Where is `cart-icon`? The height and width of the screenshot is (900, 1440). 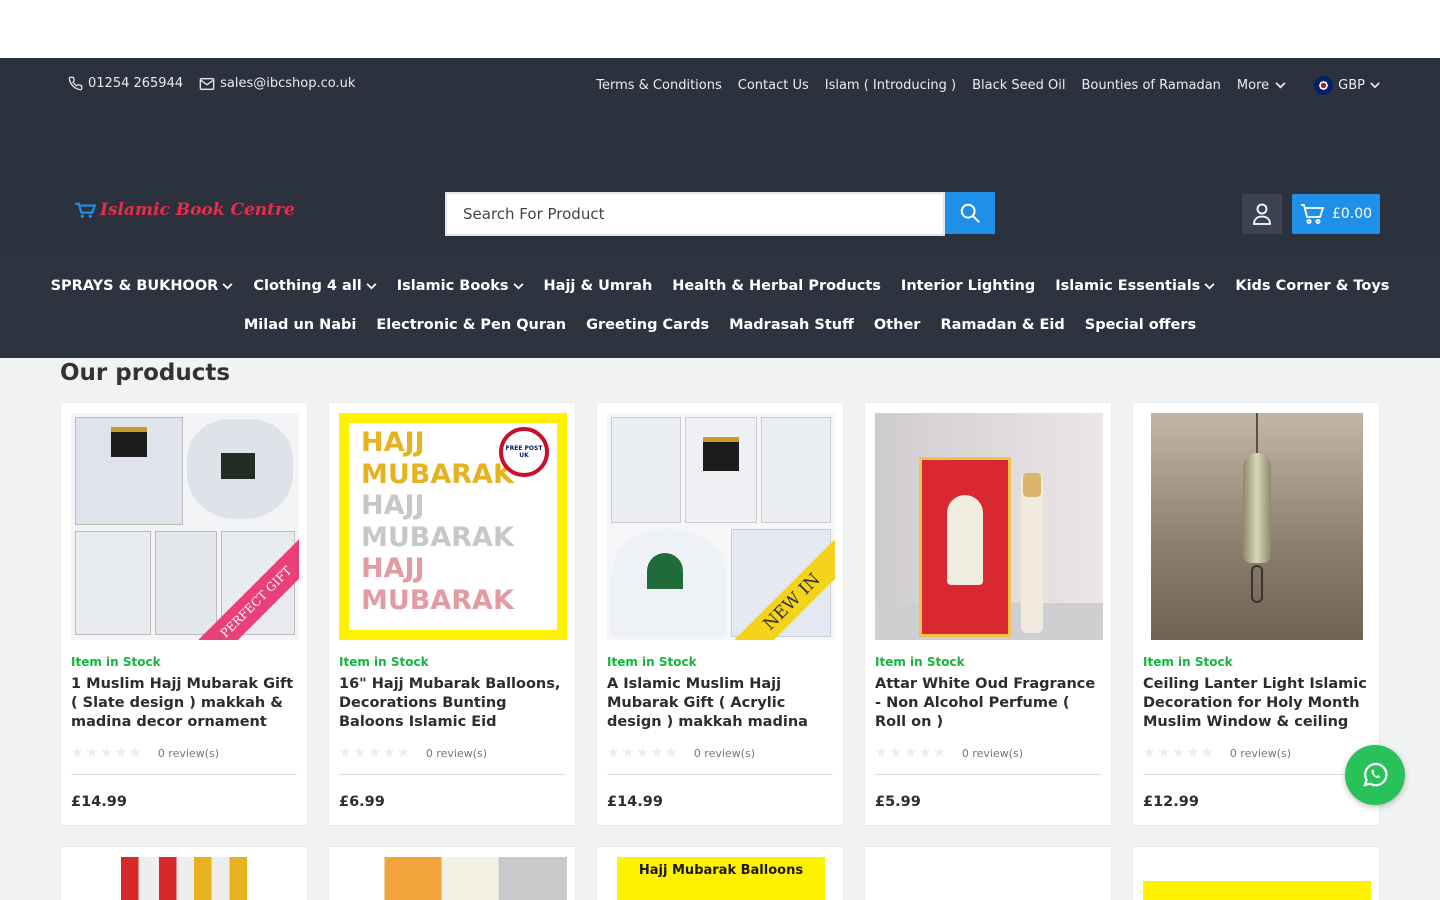 cart-icon is located at coordinates (1312, 214).